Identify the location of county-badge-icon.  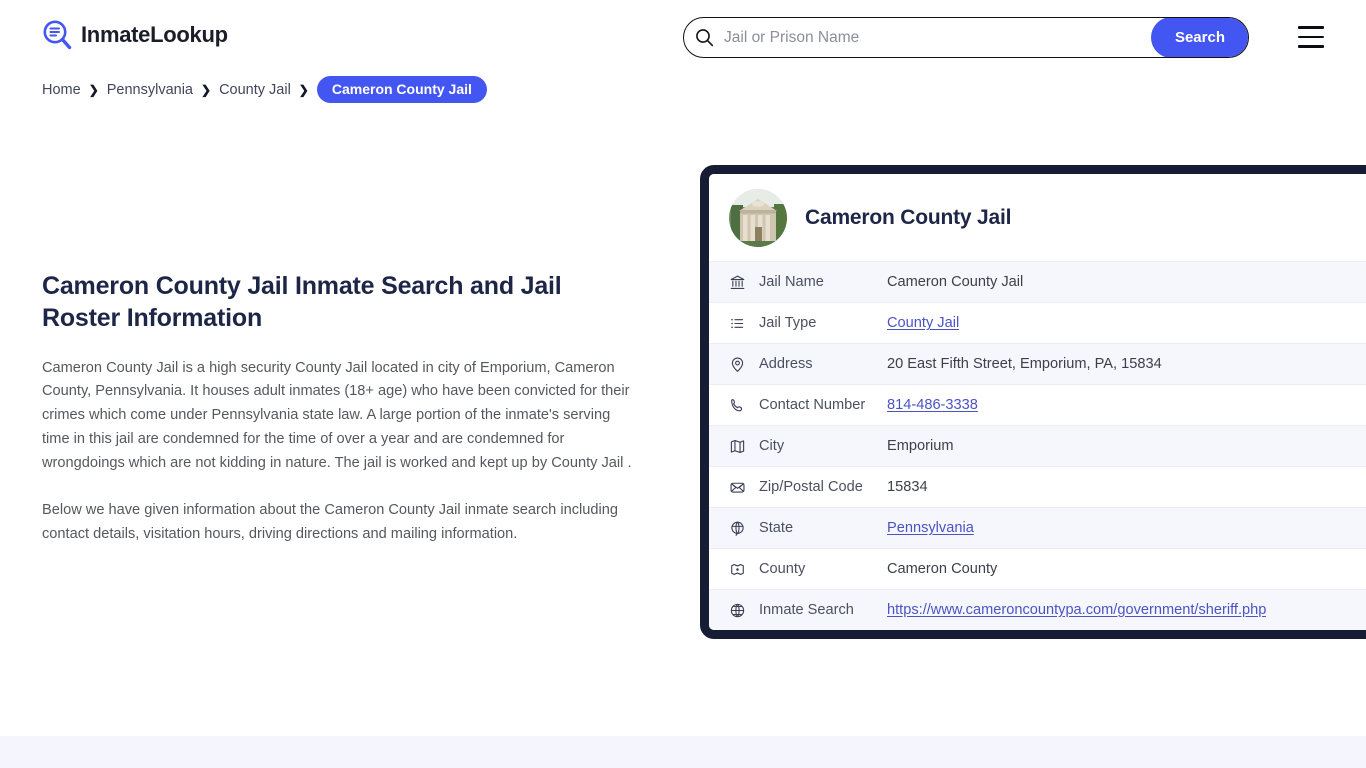
(744, 569).